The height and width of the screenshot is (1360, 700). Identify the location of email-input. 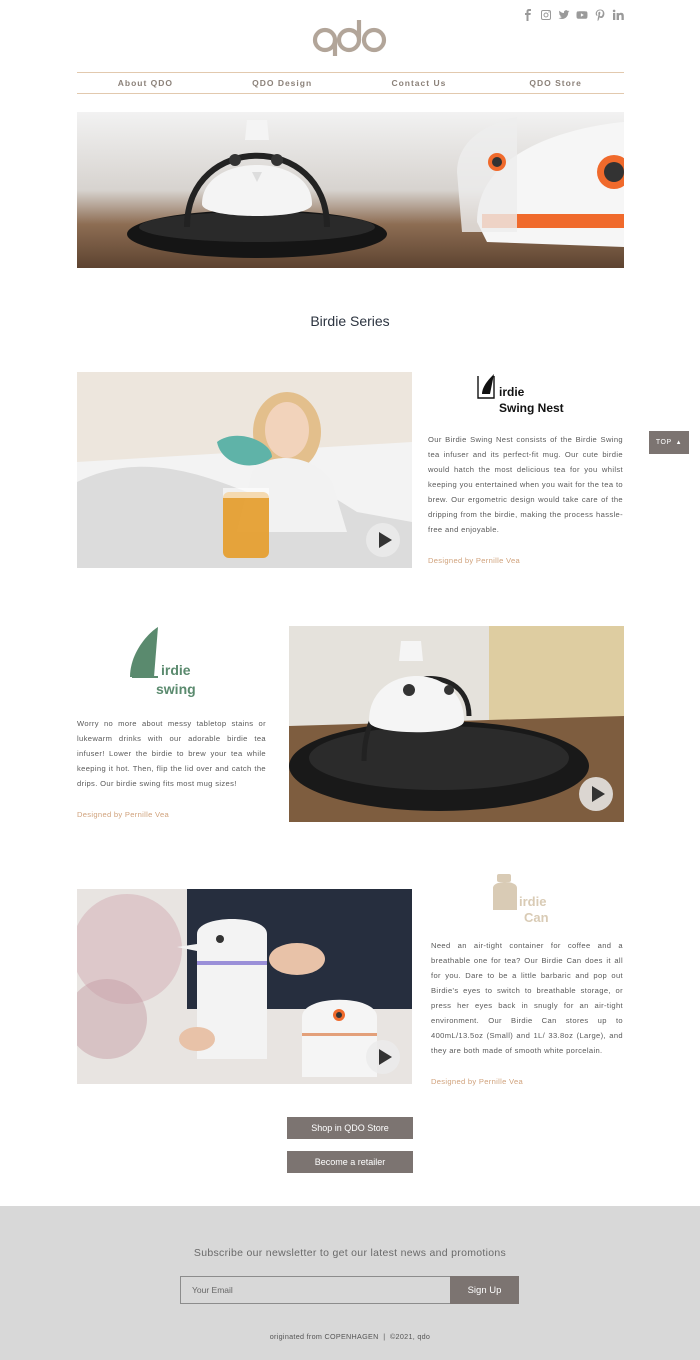
(315, 1290).